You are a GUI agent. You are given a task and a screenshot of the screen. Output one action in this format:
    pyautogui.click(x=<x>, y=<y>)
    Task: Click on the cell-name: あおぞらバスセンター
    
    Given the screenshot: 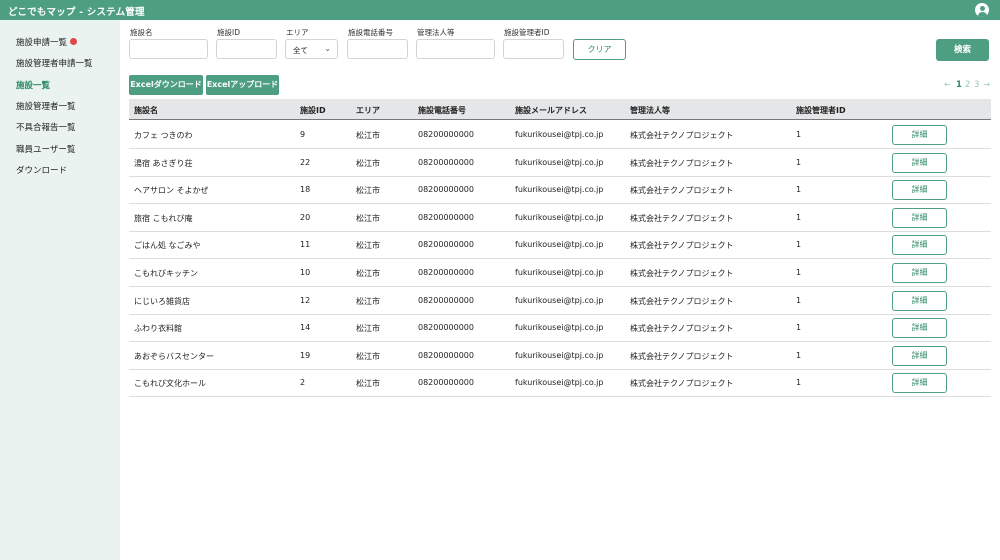 What is the action you would take?
    pyautogui.click(x=174, y=356)
    